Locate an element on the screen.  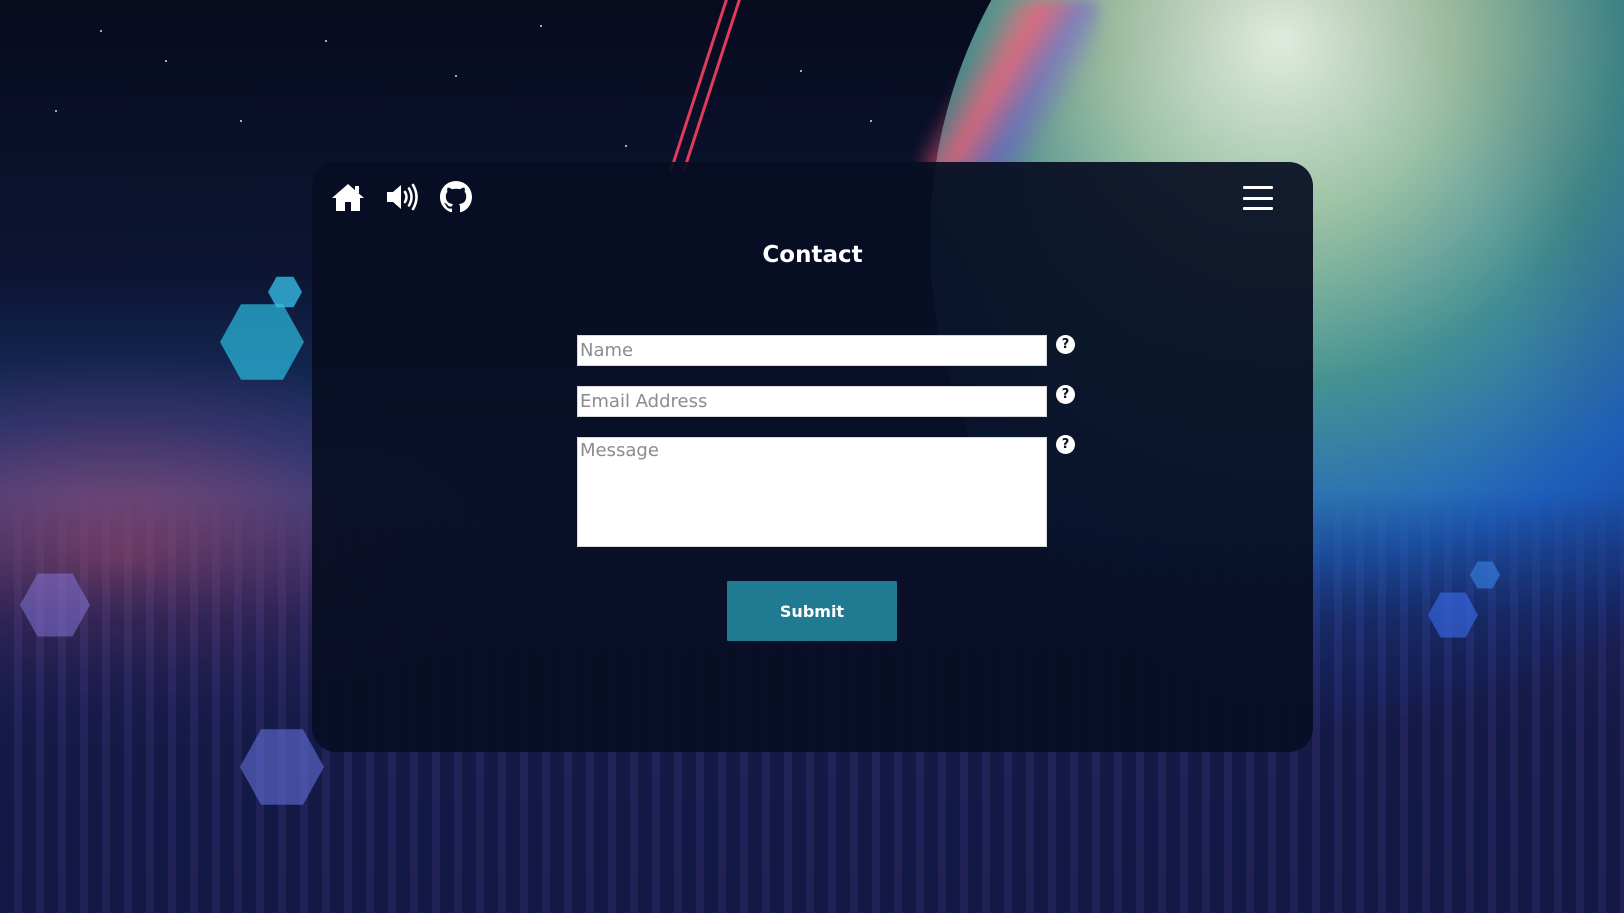
hamburger-menu-icon is located at coordinates (1259, 197).